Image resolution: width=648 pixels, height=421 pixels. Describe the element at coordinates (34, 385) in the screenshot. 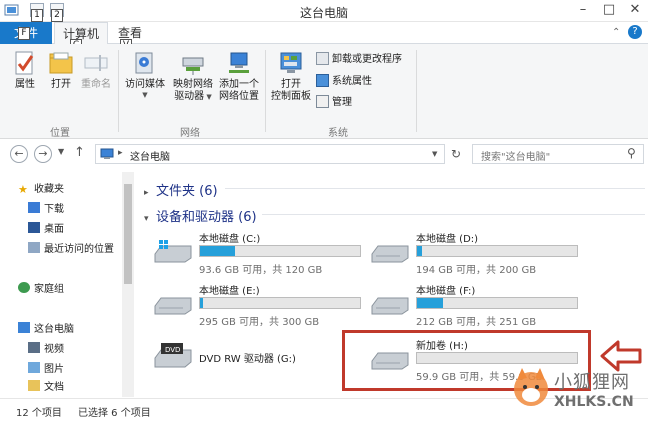

I see `documents-folder-icon` at that location.